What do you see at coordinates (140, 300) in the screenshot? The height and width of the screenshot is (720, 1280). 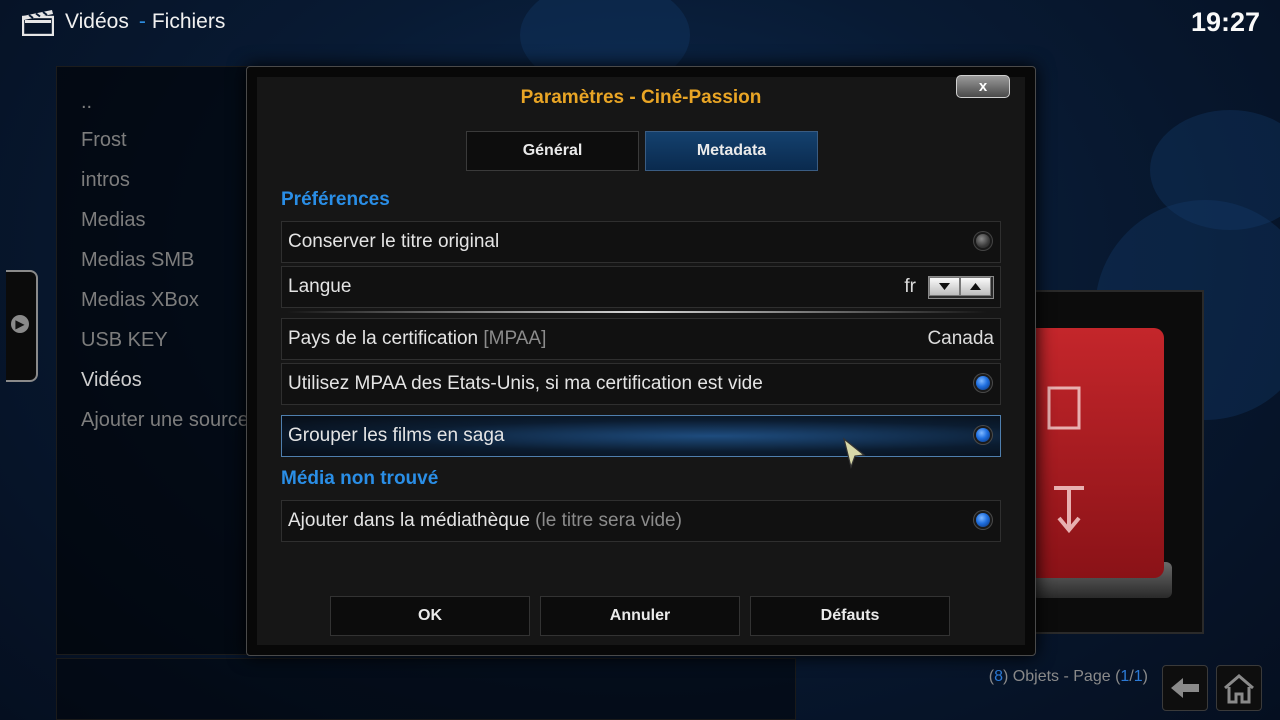 I see `list-item: Medias XBox` at bounding box center [140, 300].